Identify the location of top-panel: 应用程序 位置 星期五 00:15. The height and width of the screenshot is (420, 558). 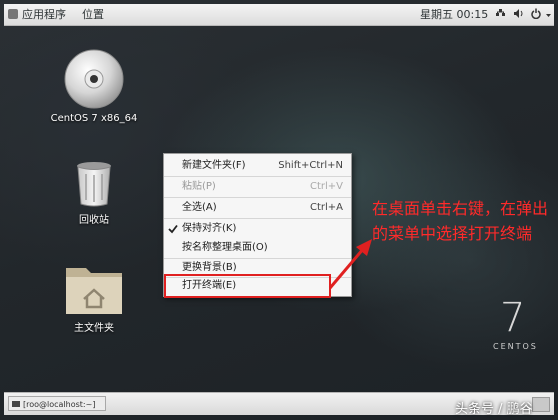
(279, 15).